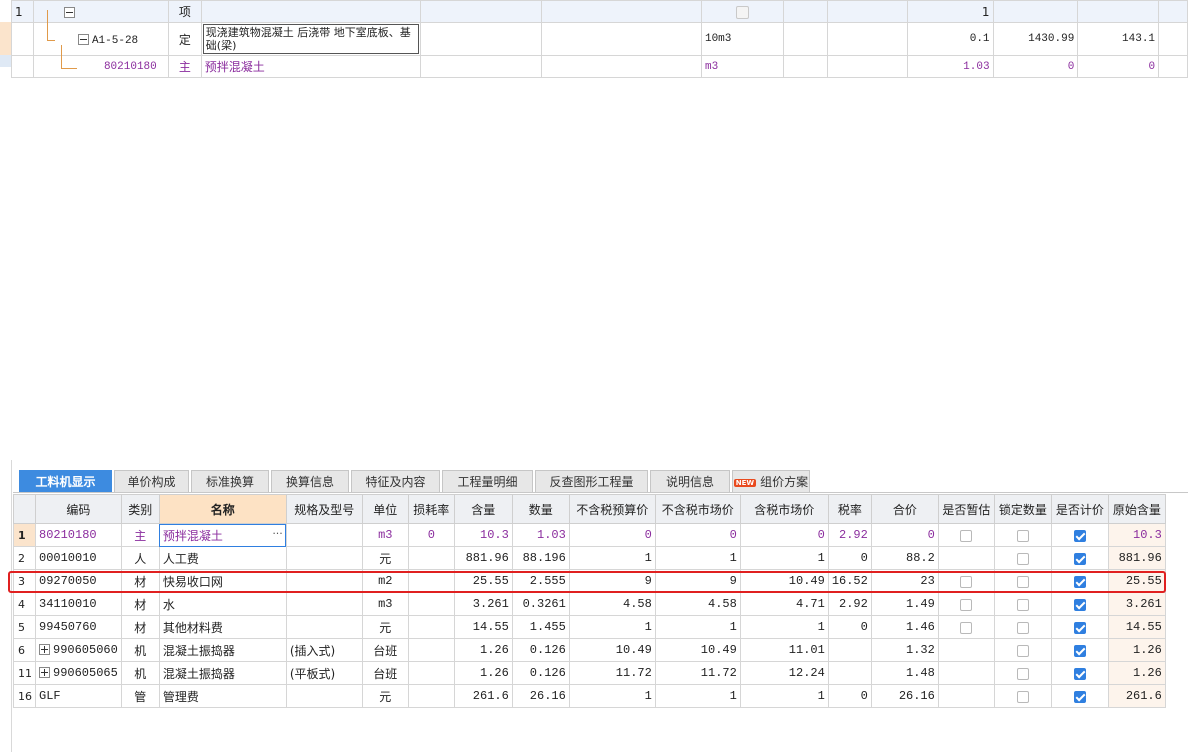 This screenshot has width=1188, height=752. Describe the element at coordinates (483, 581) in the screenshot. I see `content-cell: 25.55` at that location.